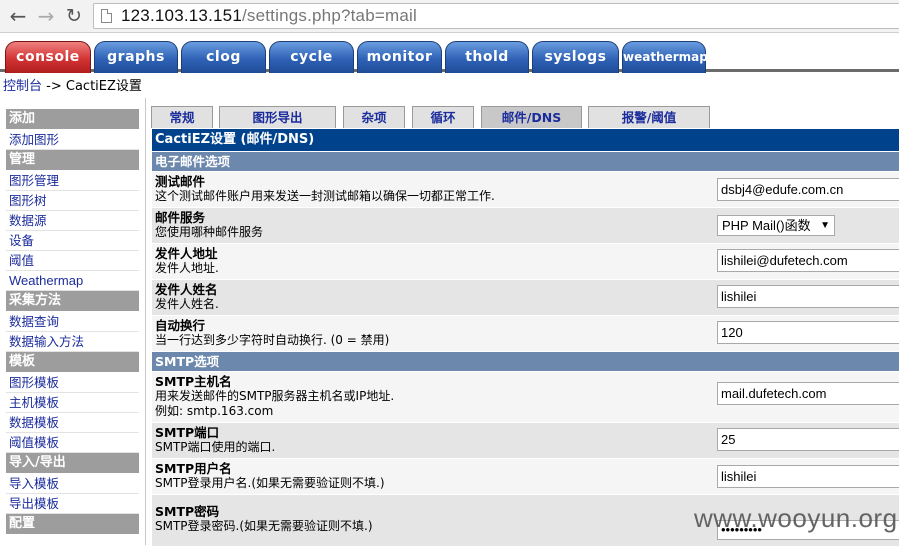  What do you see at coordinates (223, 57) in the screenshot?
I see `tab-clog: clog` at bounding box center [223, 57].